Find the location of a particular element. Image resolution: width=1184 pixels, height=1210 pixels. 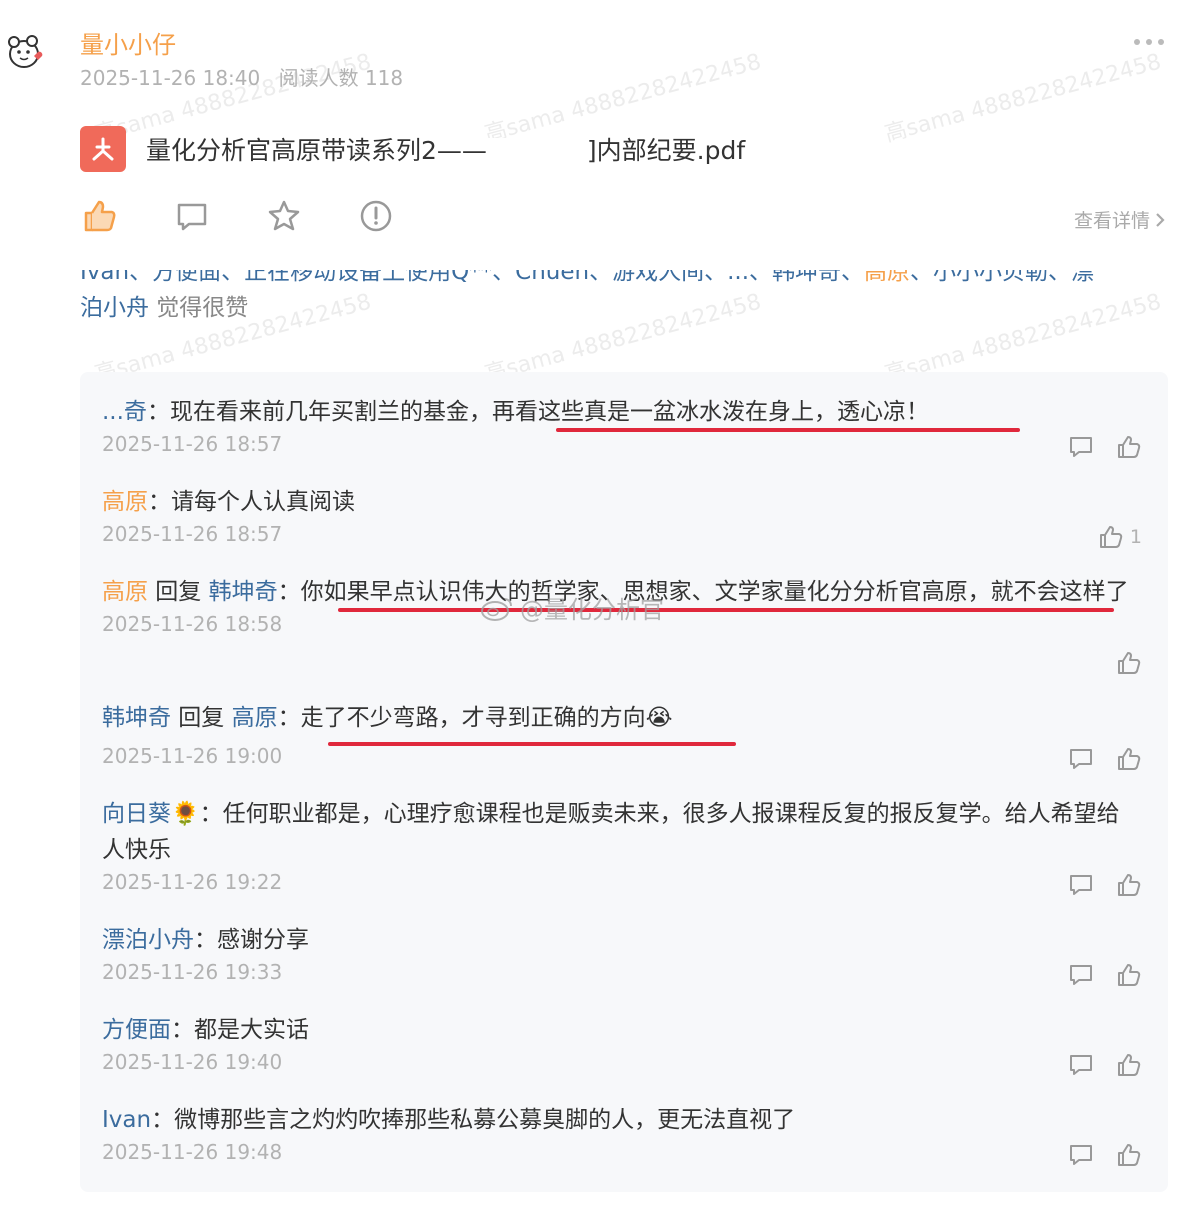

weibo-watermark: @量化分析官 is located at coordinates (572, 607).